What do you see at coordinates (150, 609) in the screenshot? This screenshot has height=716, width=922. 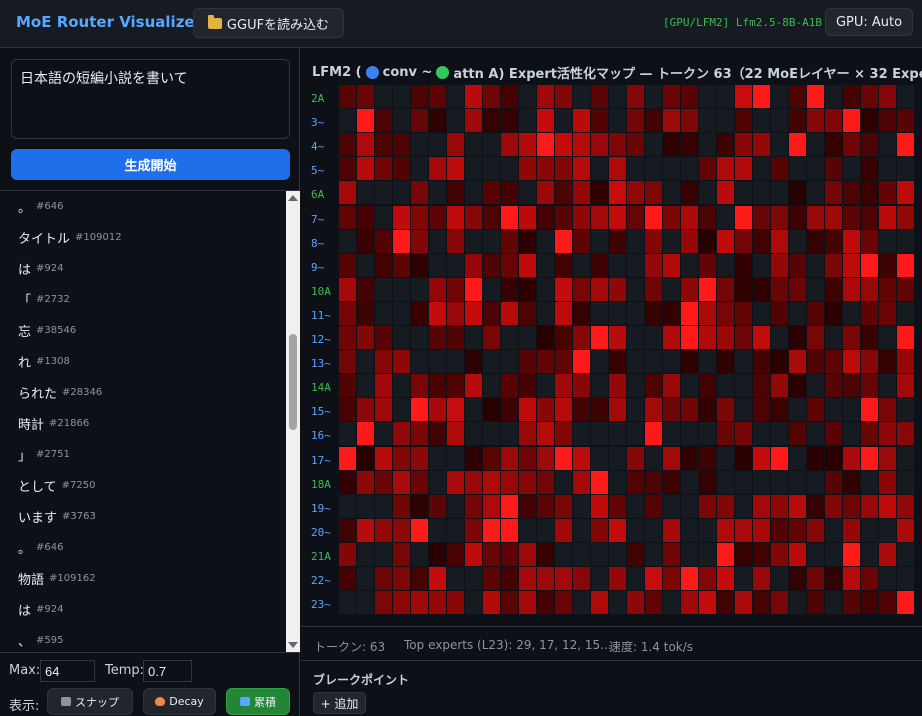 I see `token-item: は #924` at bounding box center [150, 609].